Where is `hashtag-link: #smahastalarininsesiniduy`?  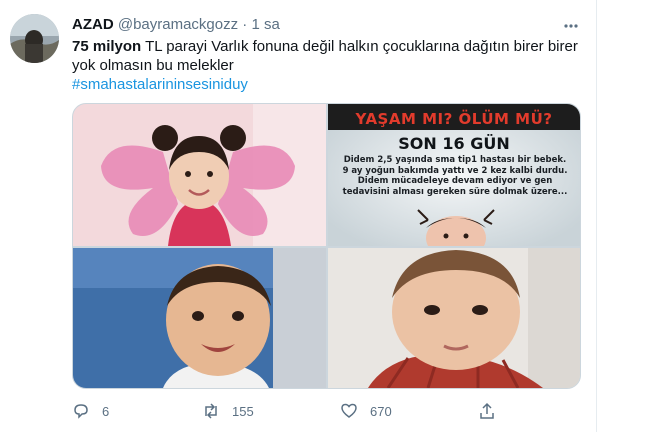 hashtag-link: #smahastalarininsesiniduy is located at coordinates (327, 84).